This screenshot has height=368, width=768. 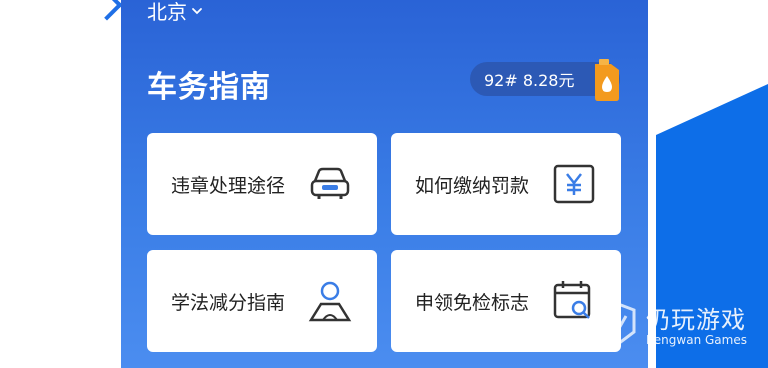 I want to click on yuan-icon, so click(x=574, y=184).